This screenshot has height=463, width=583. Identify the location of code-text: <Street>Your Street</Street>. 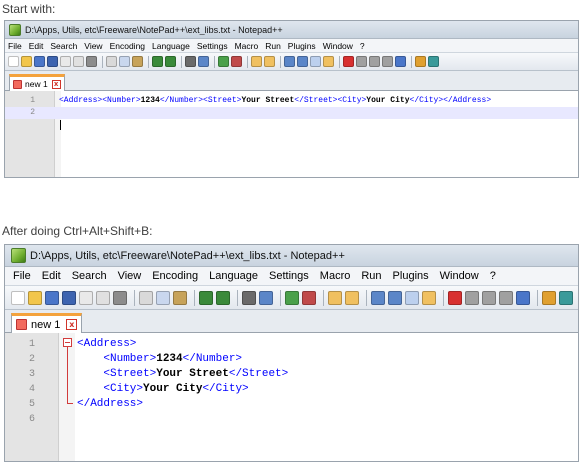
(196, 374).